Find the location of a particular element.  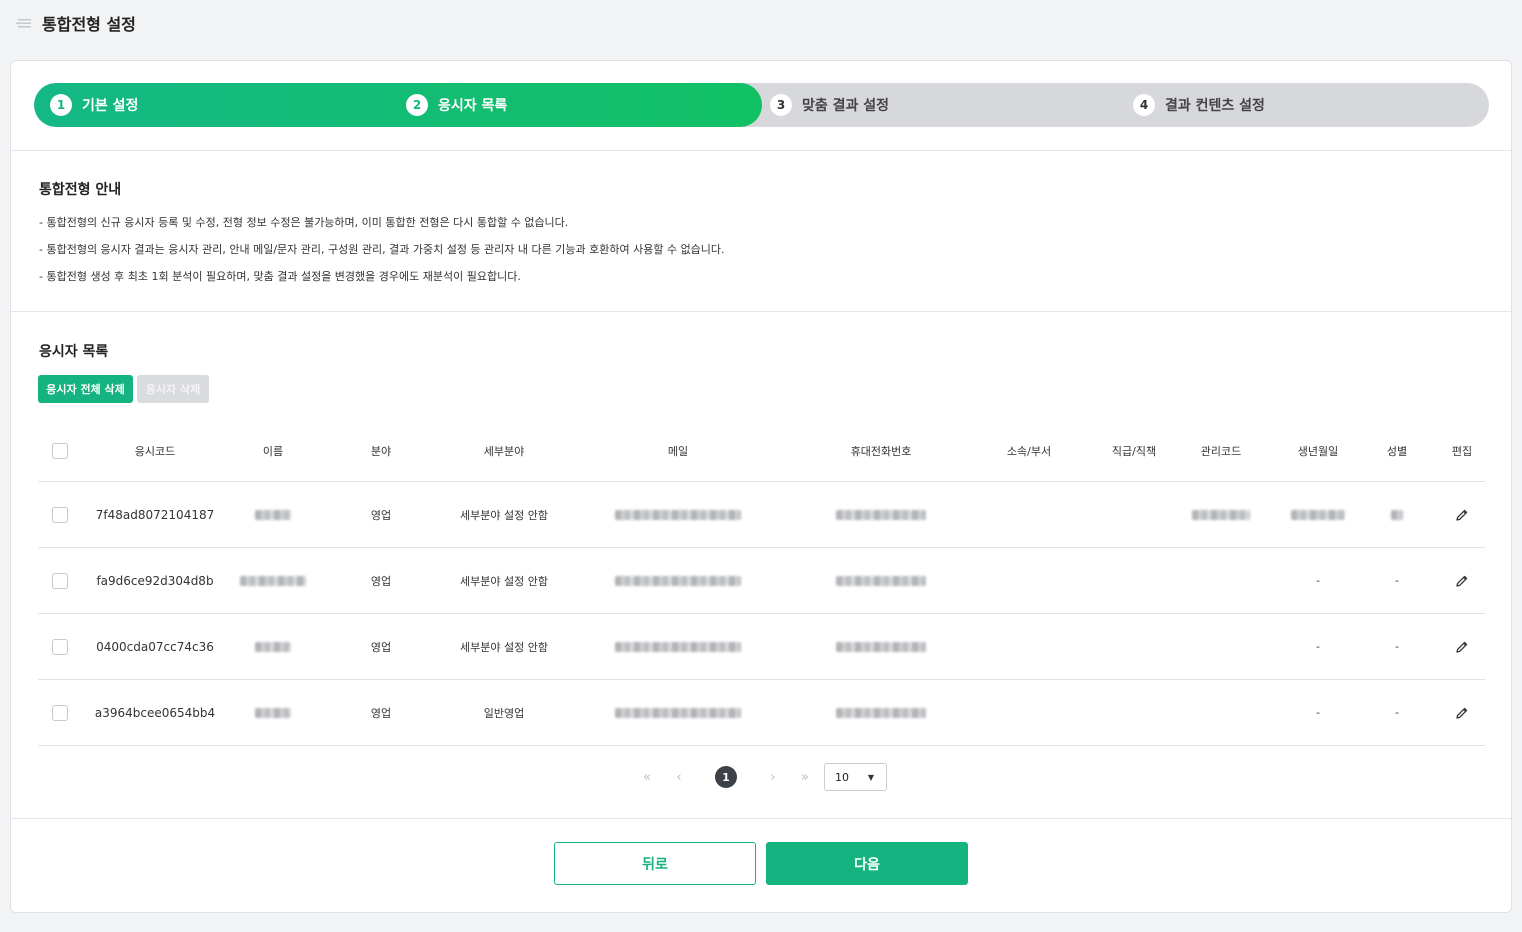

birth-date-redacted is located at coordinates (1318, 514).